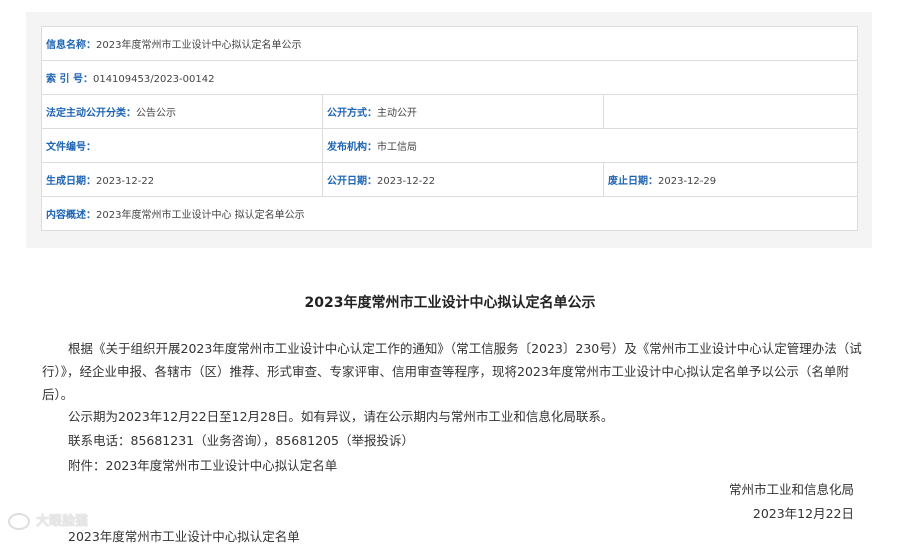 This screenshot has height=545, width=900. I want to click on name-value: 2023年度常州市工业设计中心拟认定名单公示, so click(199, 45).